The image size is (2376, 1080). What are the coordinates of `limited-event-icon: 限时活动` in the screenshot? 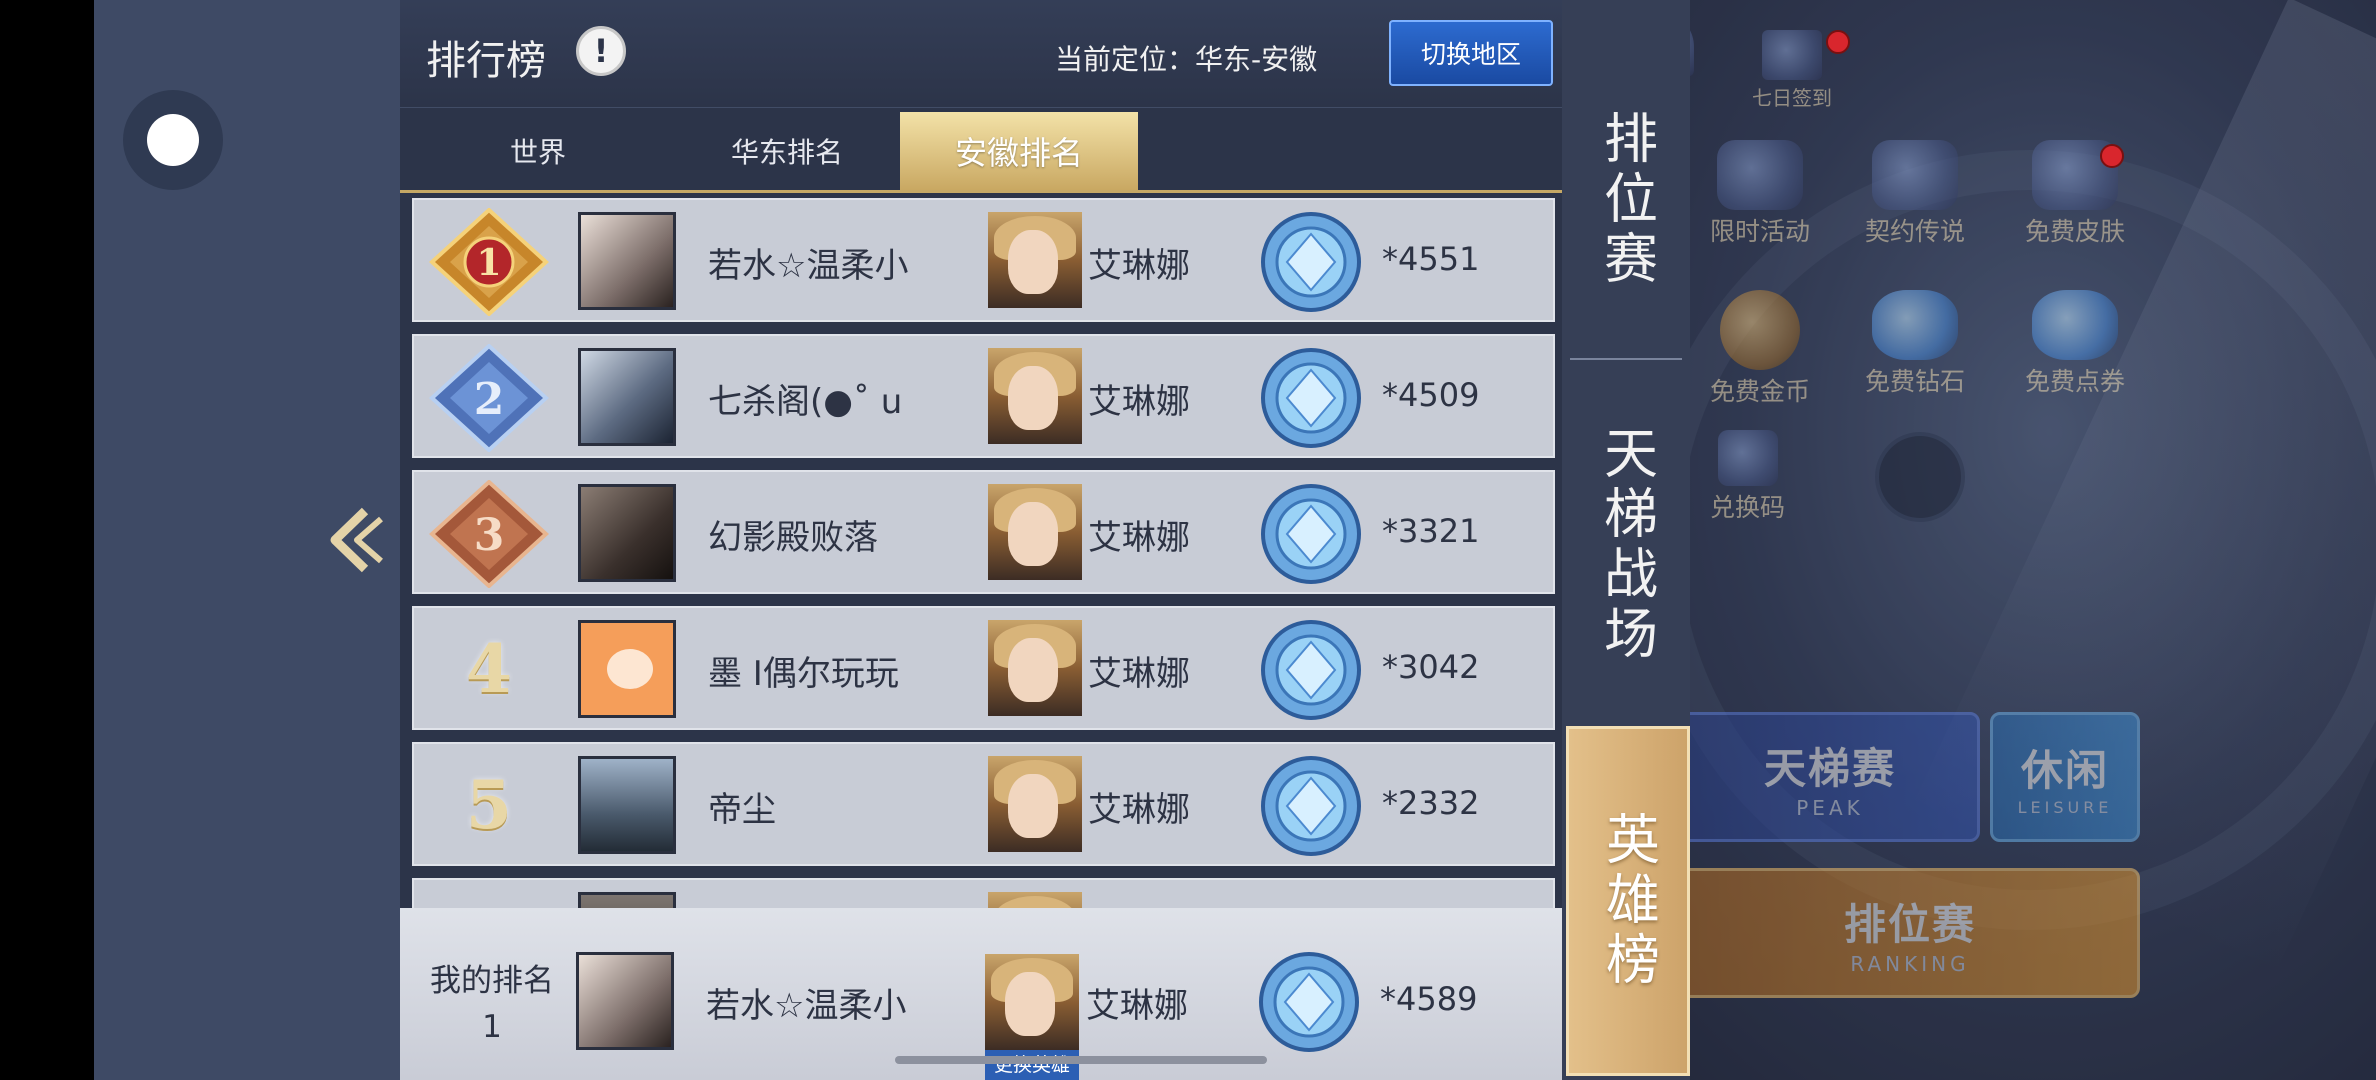 It's located at (1760, 194).